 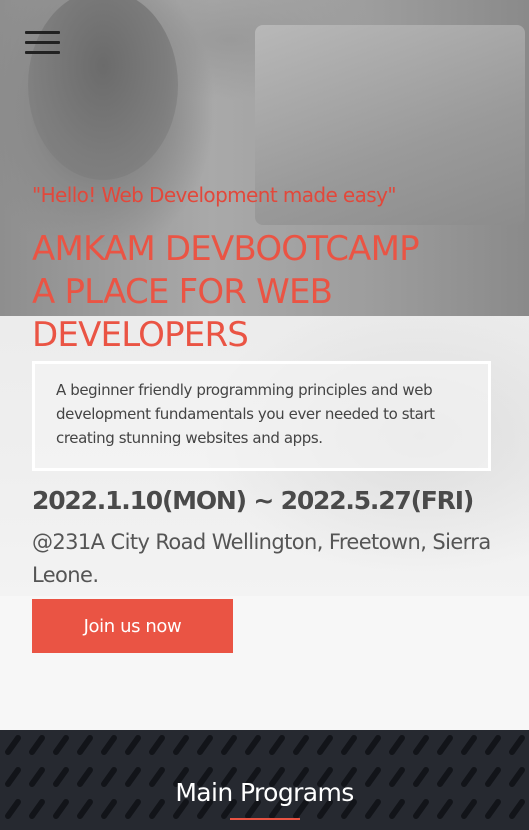 I want to click on section-title: Main Programs, so click(x=264, y=792).